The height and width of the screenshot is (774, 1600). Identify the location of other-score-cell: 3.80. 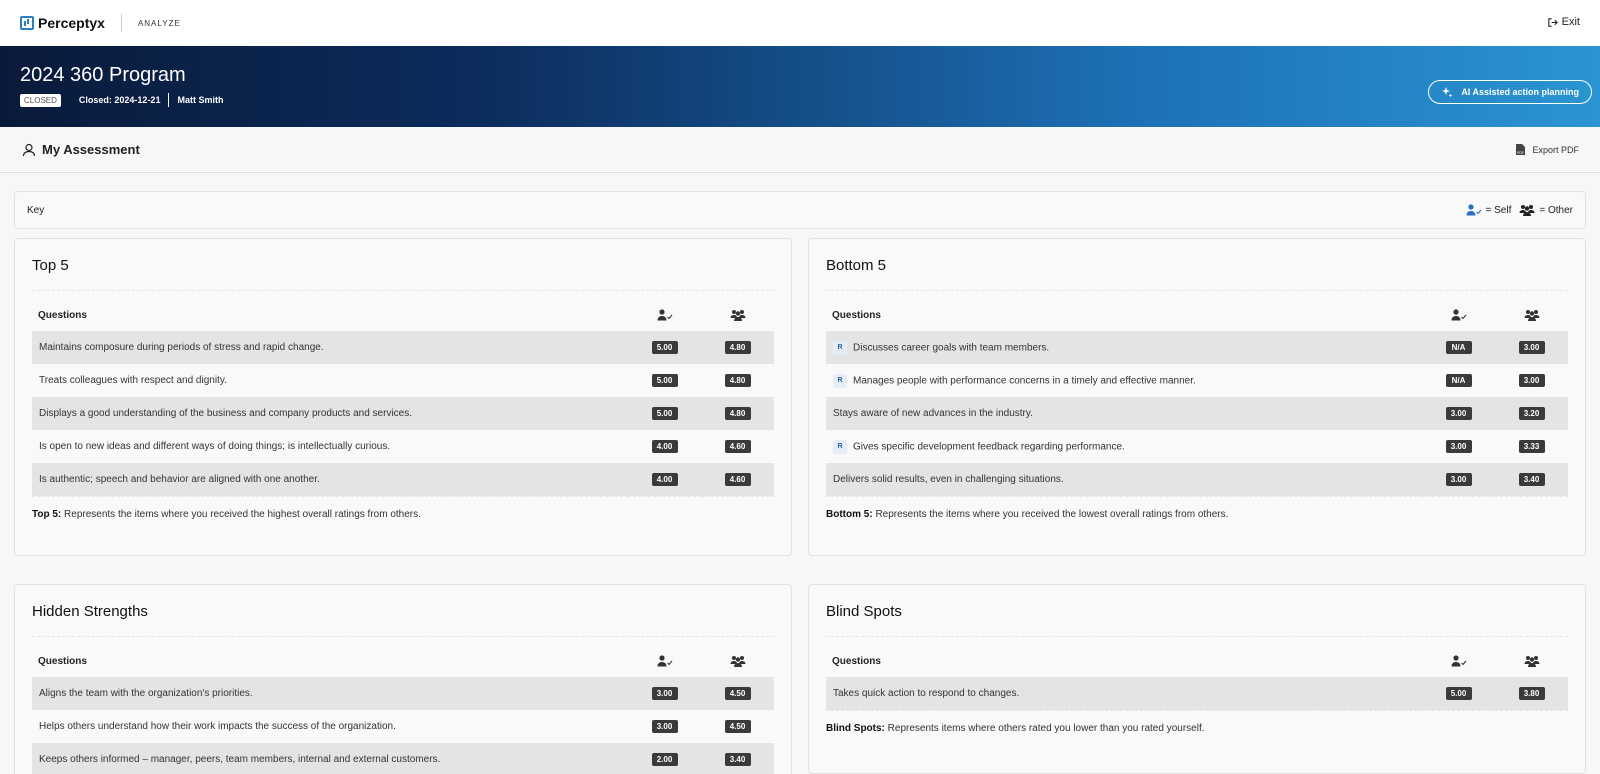
(1531, 694).